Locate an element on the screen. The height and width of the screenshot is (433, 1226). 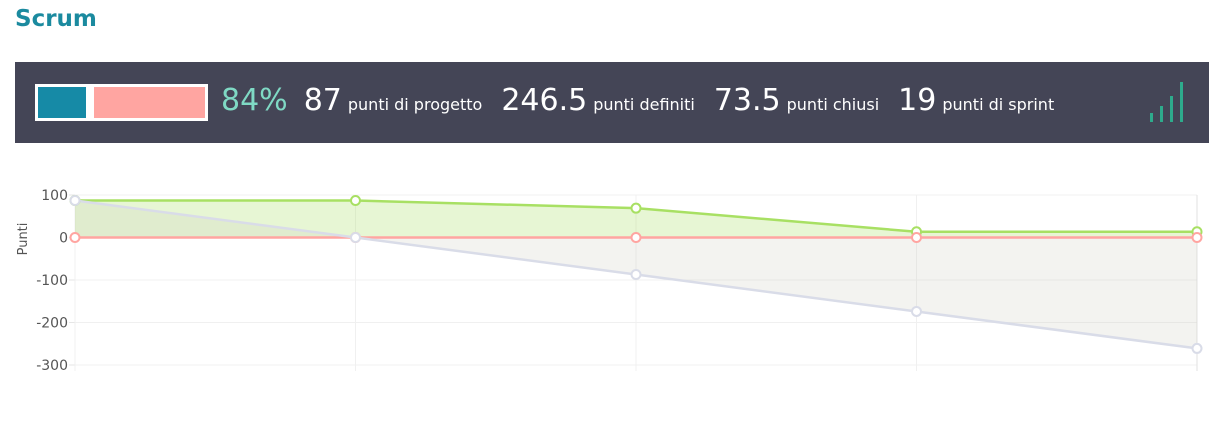
y-tick-label: -100 is located at coordinates (52, 281).